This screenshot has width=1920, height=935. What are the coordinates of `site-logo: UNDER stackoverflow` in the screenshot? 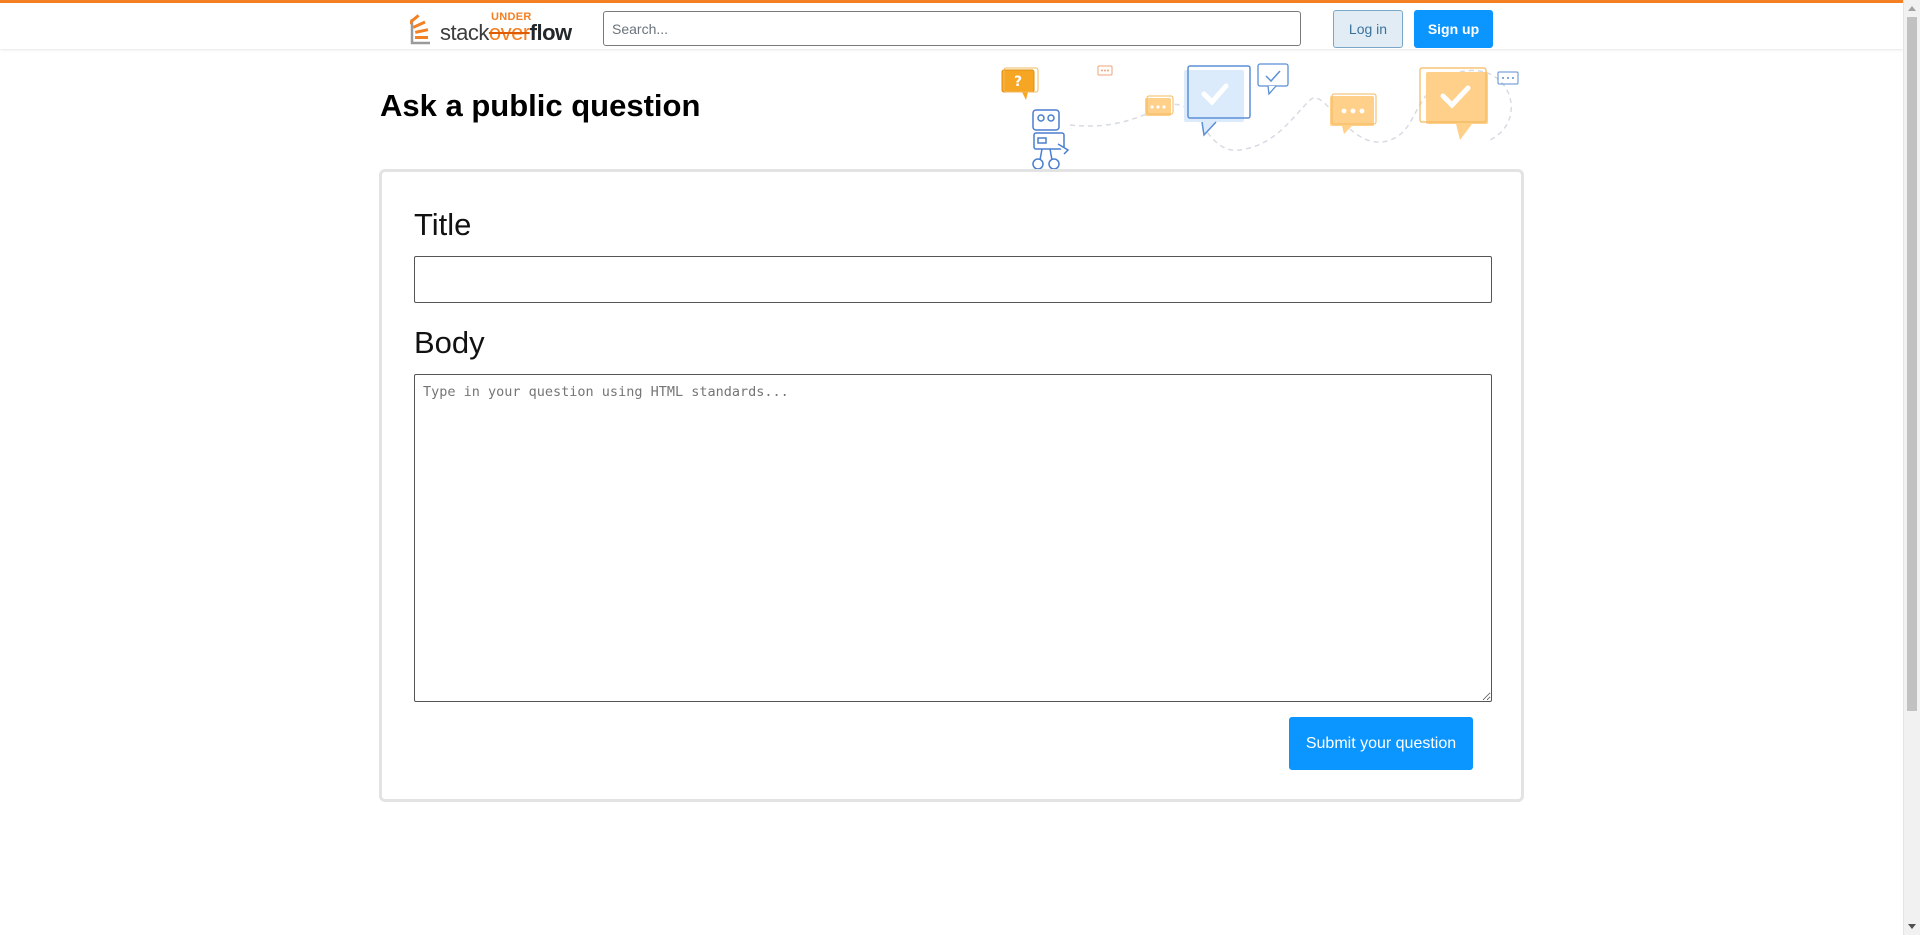 It's located at (492, 29).